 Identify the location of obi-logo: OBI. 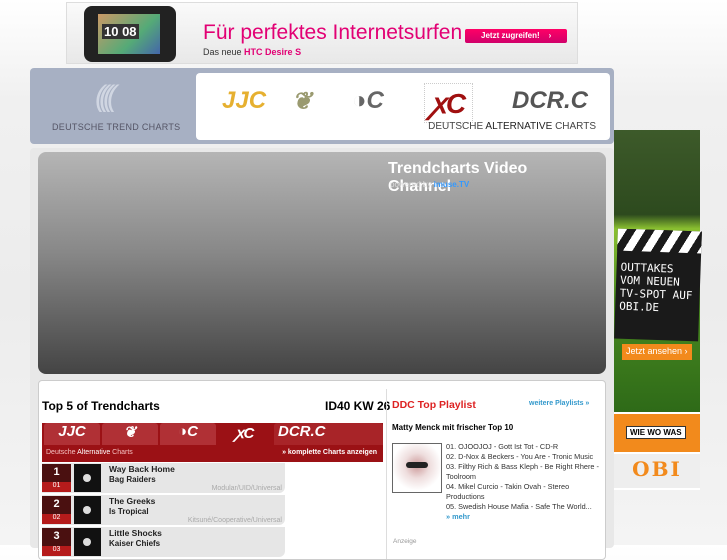
(657, 471).